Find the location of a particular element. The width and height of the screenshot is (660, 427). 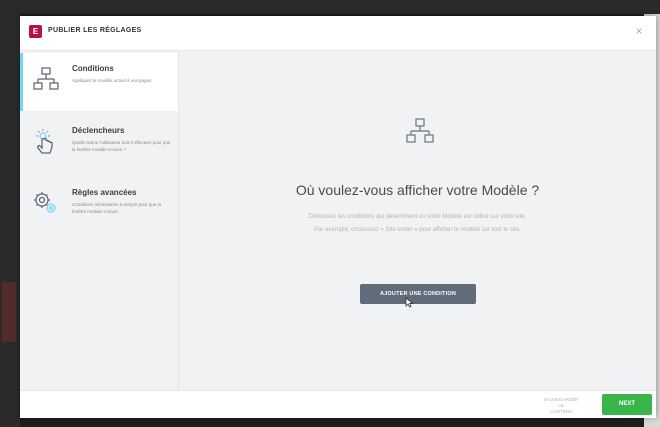

sidebar-item-title: Règles avancées is located at coordinates (104, 192).